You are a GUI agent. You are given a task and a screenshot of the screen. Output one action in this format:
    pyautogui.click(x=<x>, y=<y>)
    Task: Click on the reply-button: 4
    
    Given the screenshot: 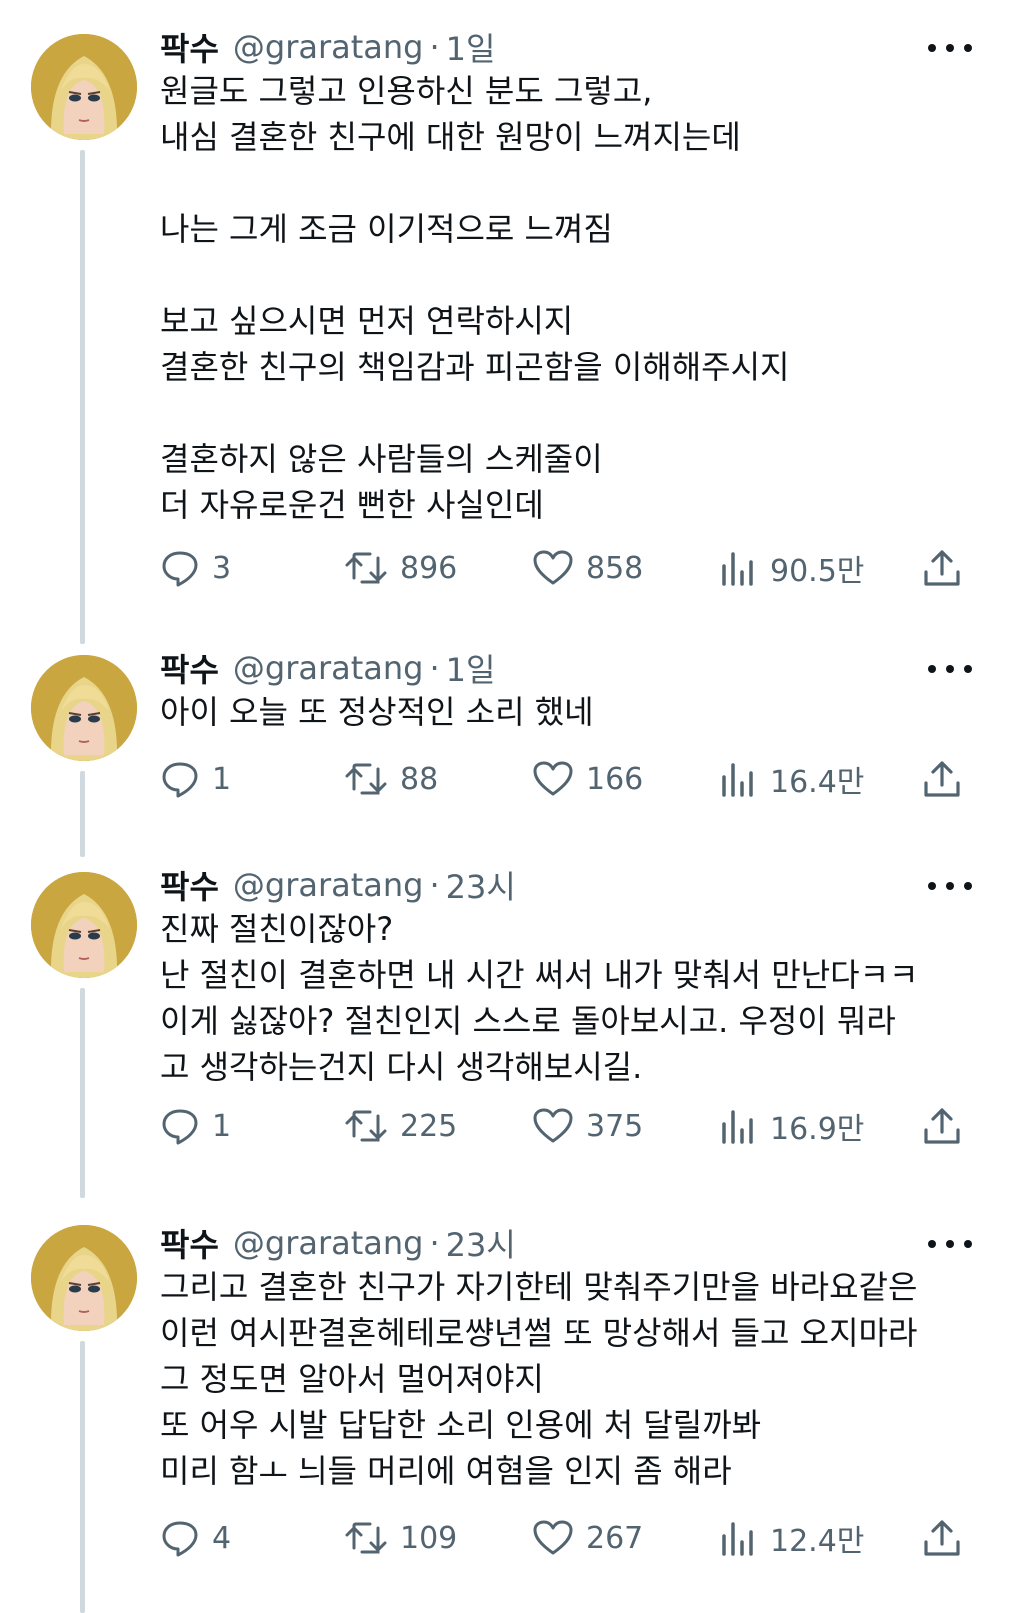 What is the action you would take?
    pyautogui.click(x=195, y=1538)
    